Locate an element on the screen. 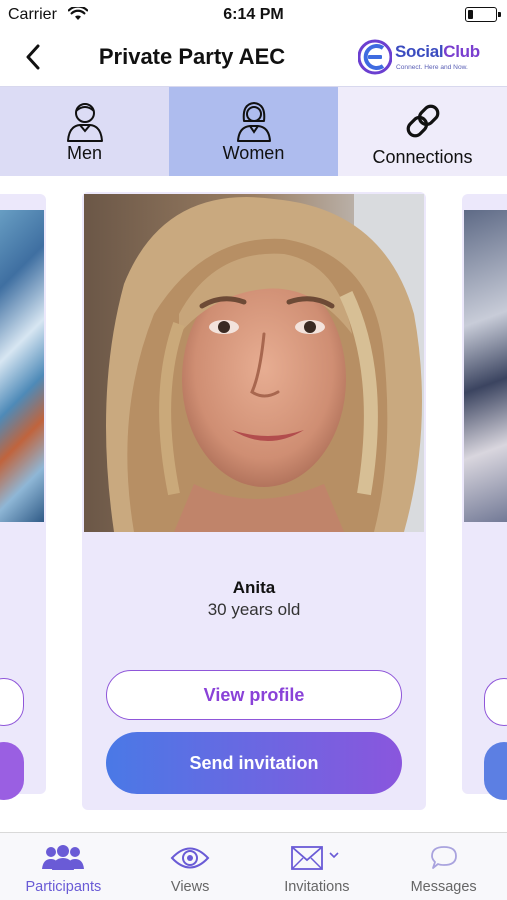  previous-profile-card is located at coordinates (23, 497).